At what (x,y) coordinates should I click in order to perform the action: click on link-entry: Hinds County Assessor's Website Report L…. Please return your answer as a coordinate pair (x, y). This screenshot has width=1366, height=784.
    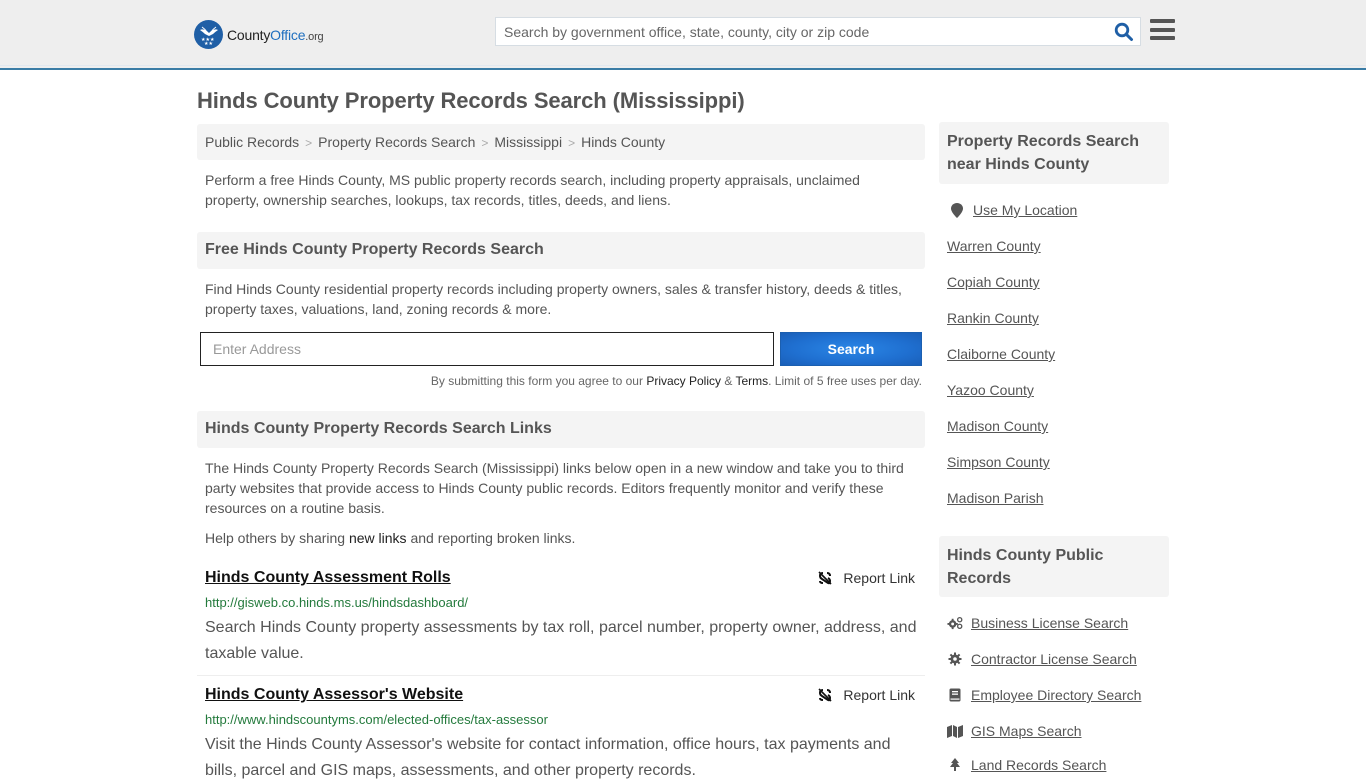
    Looking at the image, I should click on (561, 732).